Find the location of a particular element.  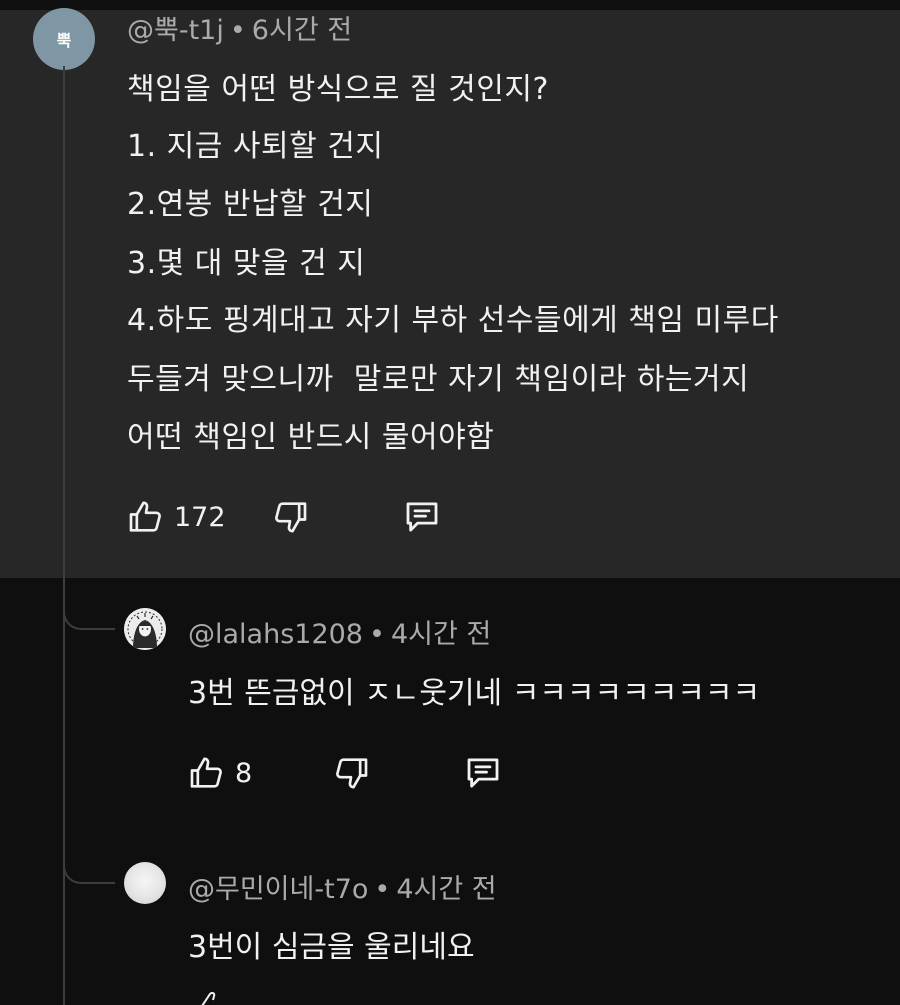

comment-line: 1. 지금 사퇴할 건지 is located at coordinates (255, 146).